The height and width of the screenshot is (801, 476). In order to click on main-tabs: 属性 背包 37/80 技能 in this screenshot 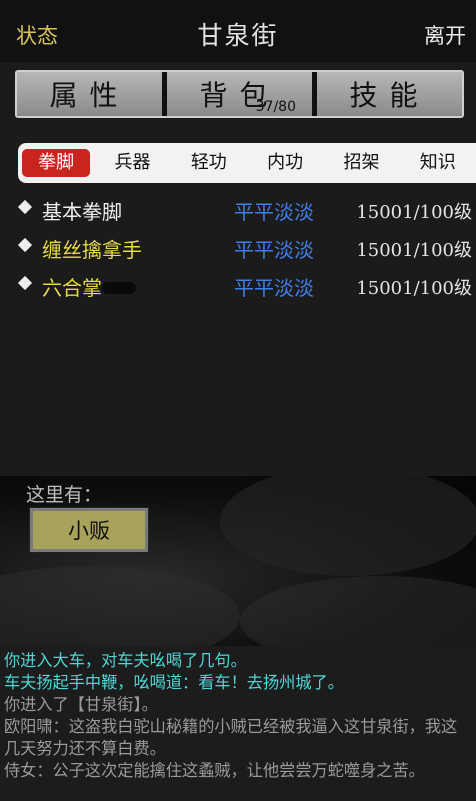, I will do `click(239, 94)`.